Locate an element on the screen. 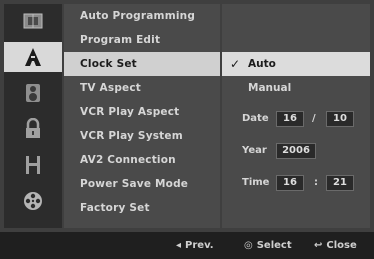 This screenshot has height=259, width=374. setup-a-icon is located at coordinates (33, 57).